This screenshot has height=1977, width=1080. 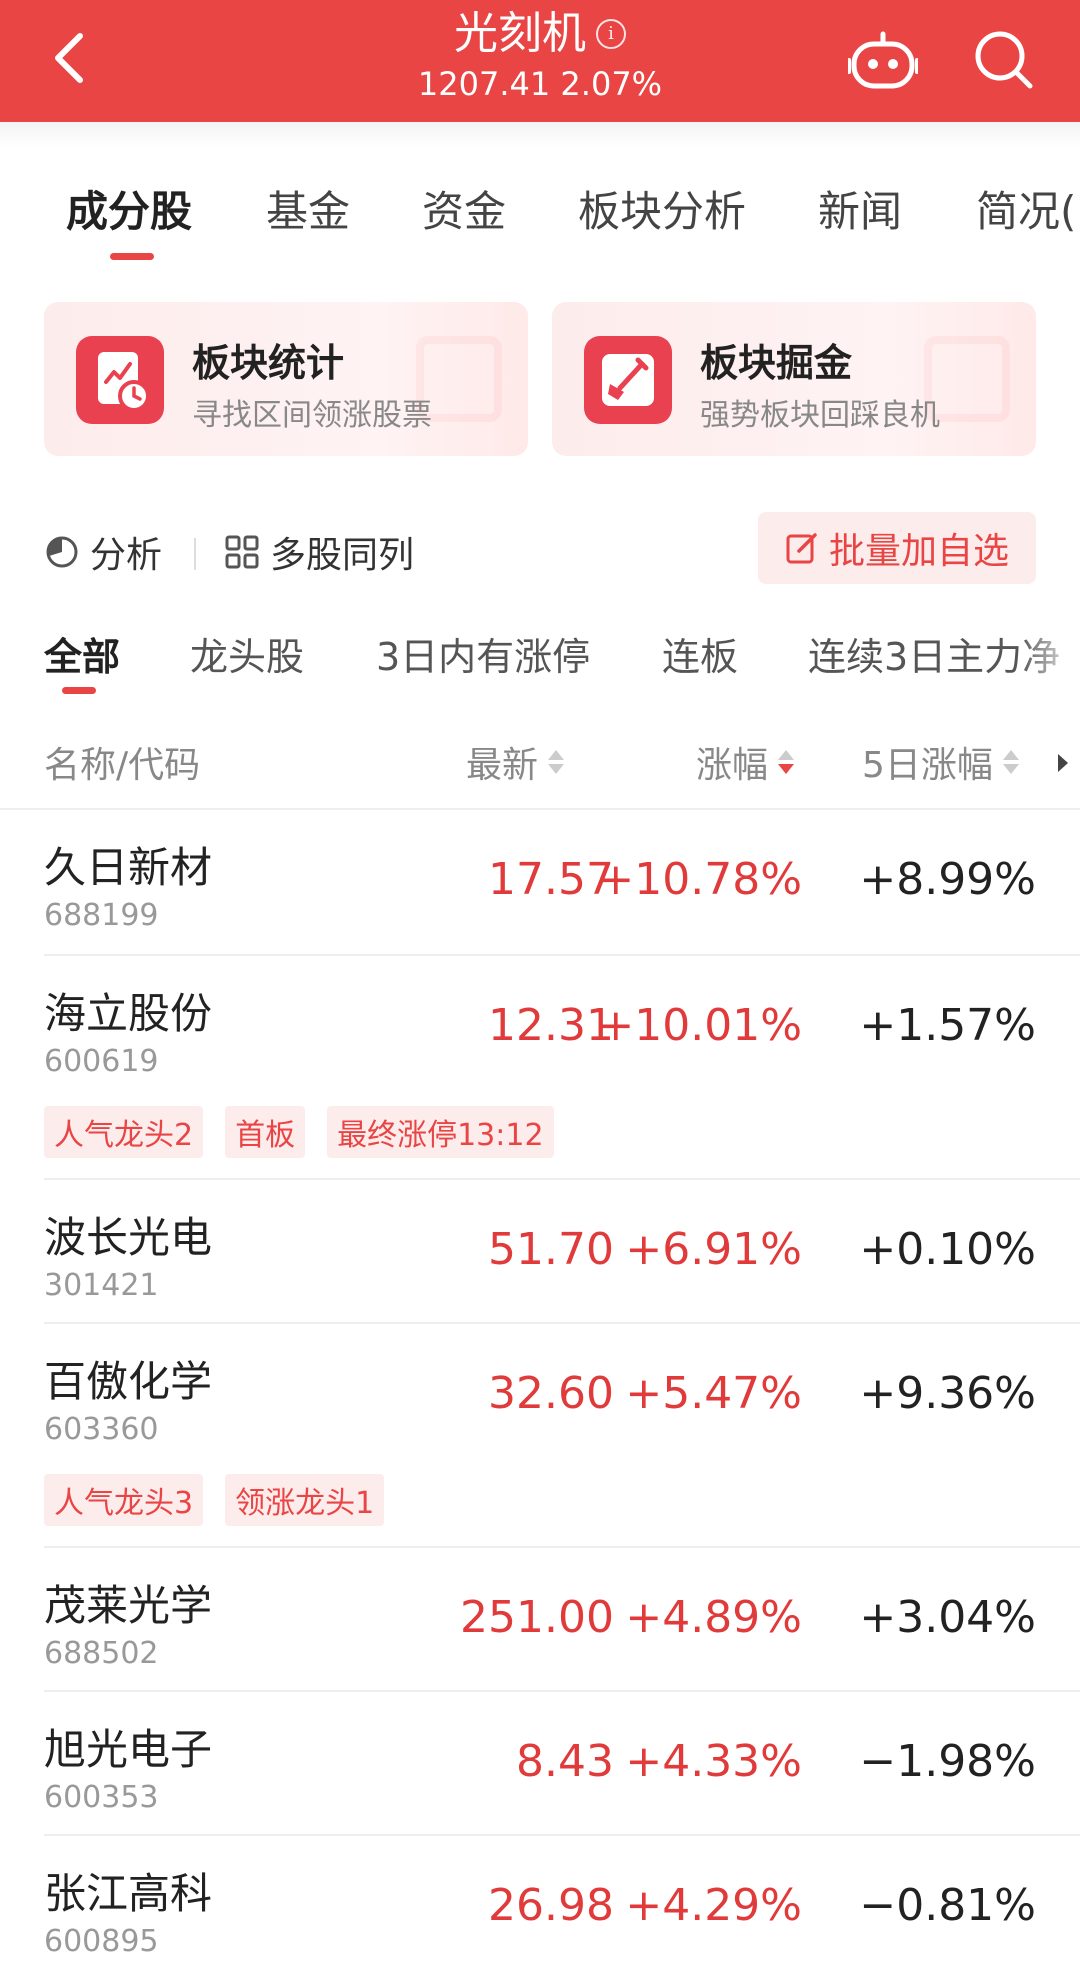 I want to click on stock-latest: 51.70, so click(x=551, y=1249).